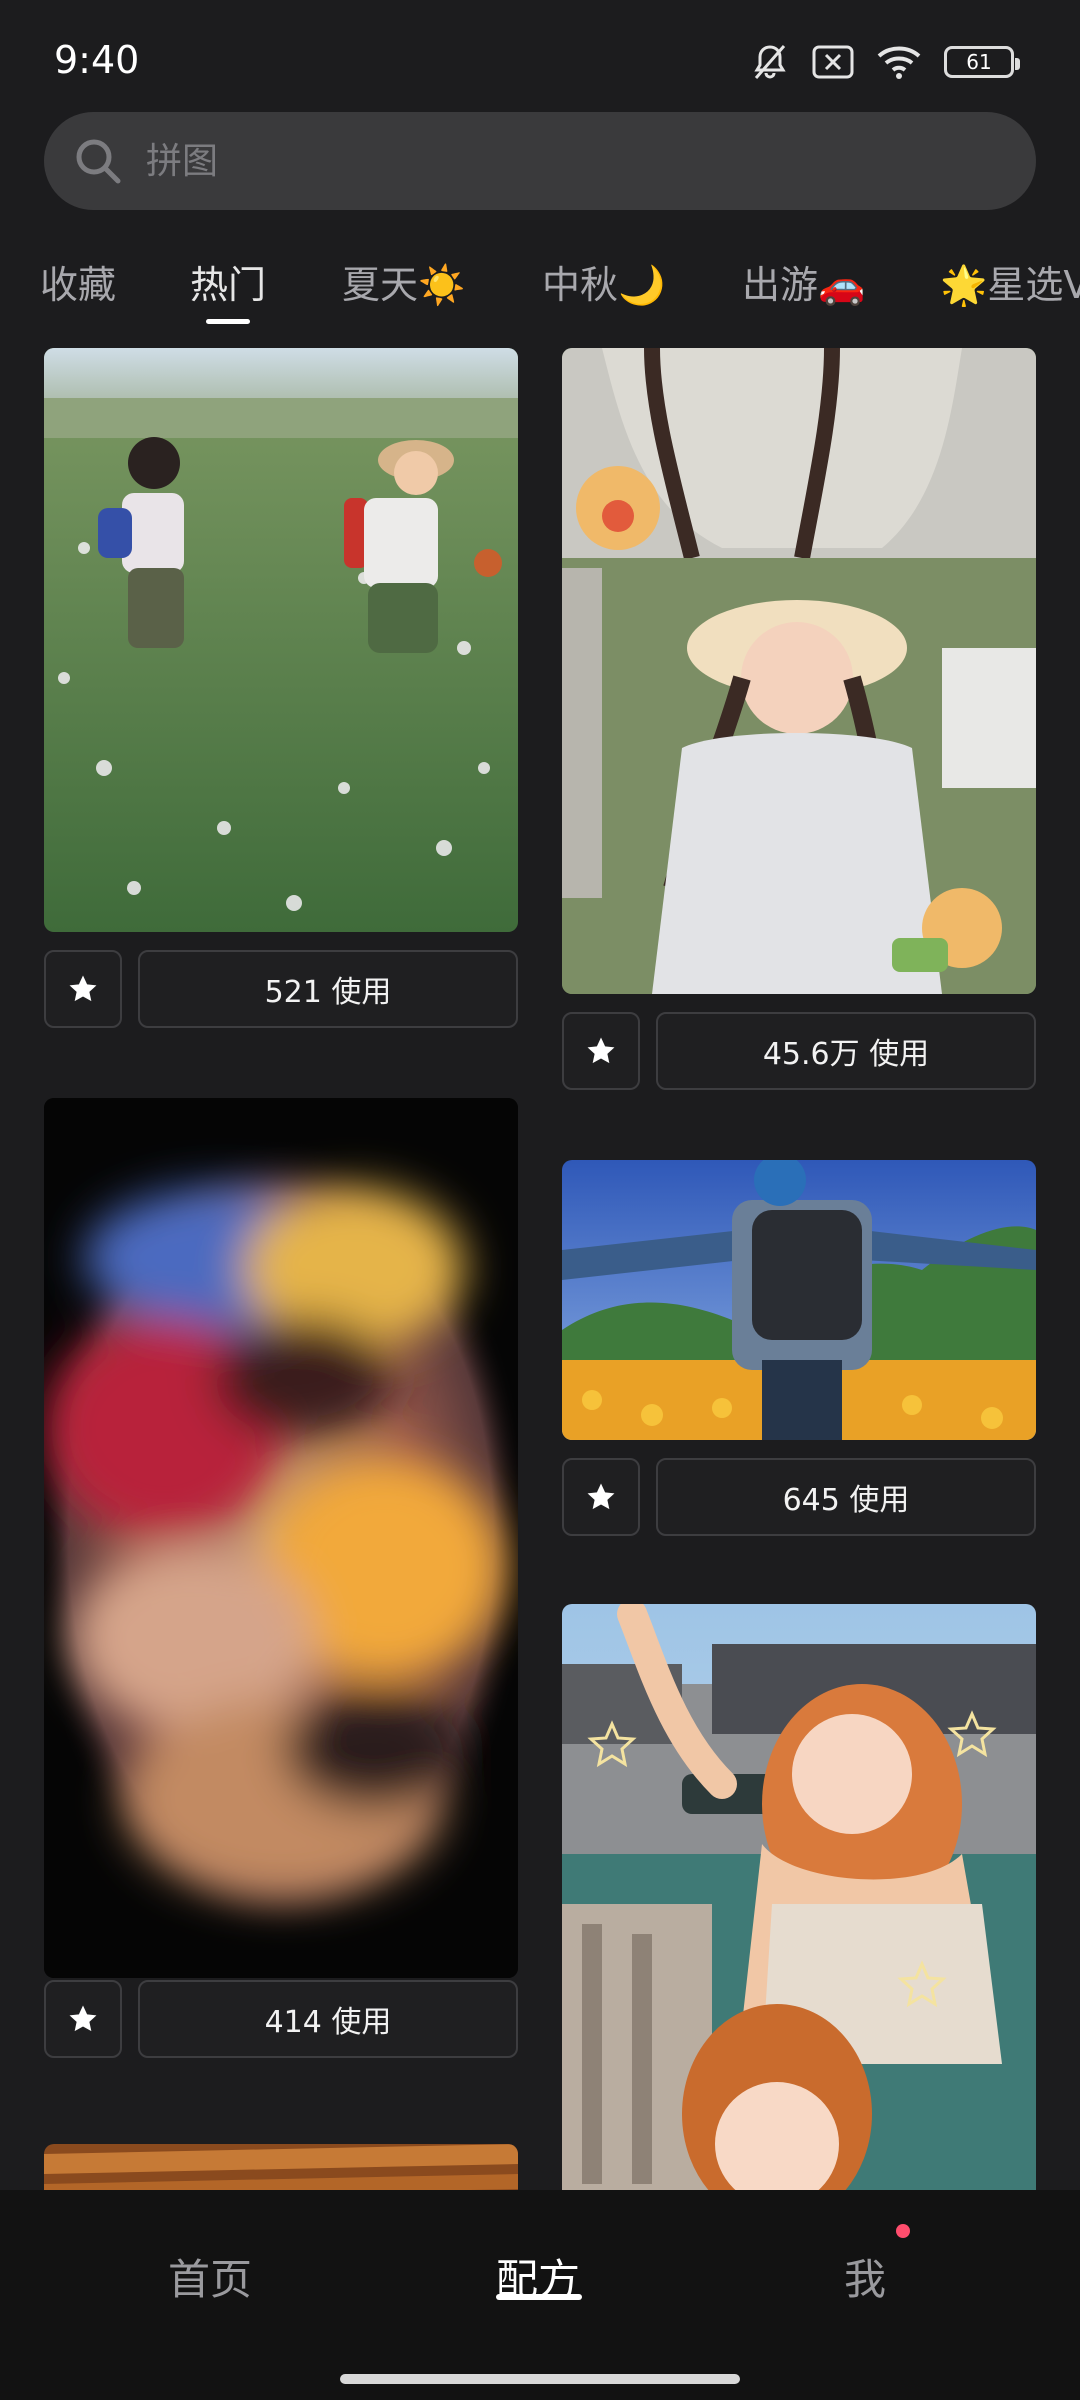 The height and width of the screenshot is (2400, 1080). What do you see at coordinates (803, 281) in the screenshot?
I see `tab-outing: 出游🚗` at bounding box center [803, 281].